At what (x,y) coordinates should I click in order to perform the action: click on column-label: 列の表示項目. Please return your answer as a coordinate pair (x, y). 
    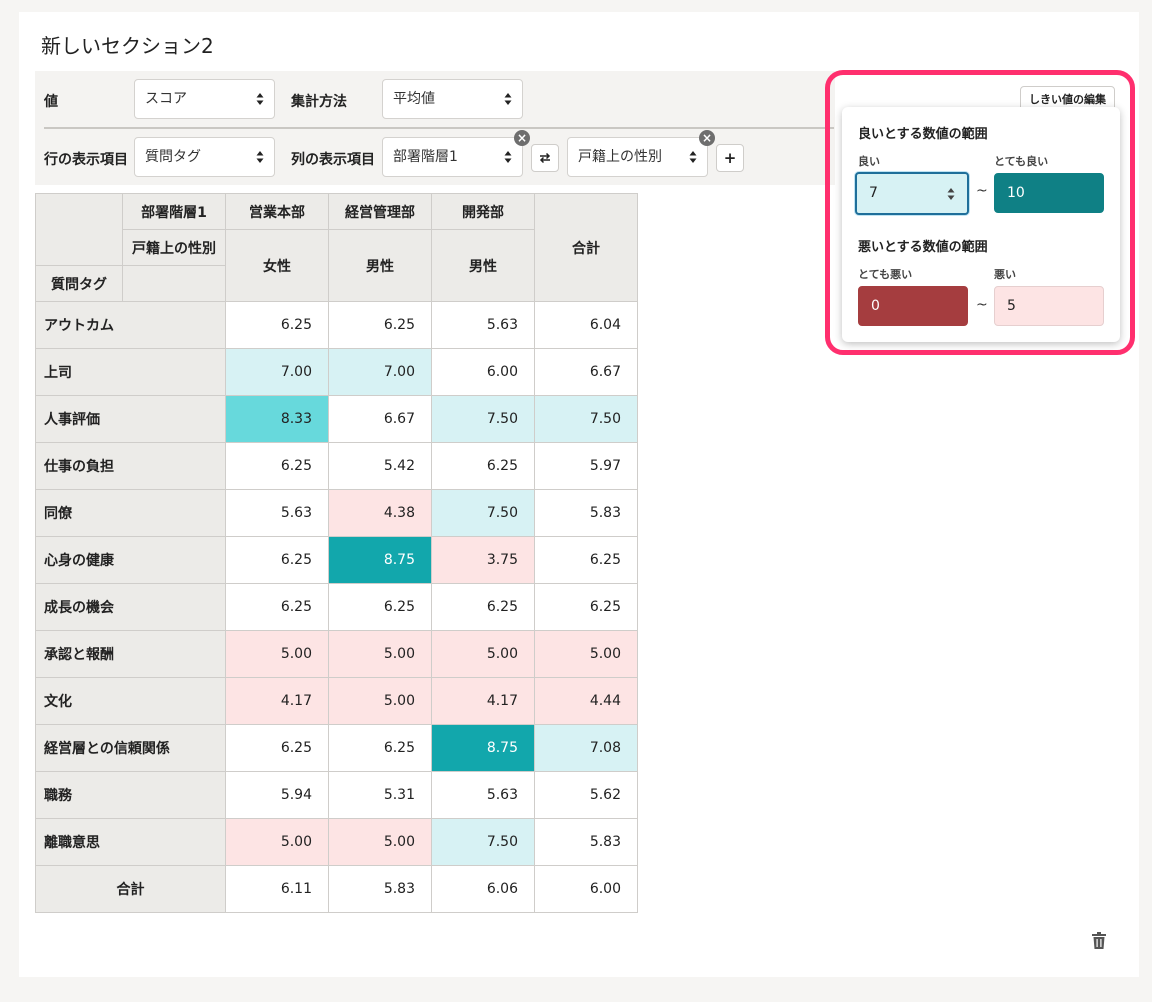
    Looking at the image, I should click on (333, 160).